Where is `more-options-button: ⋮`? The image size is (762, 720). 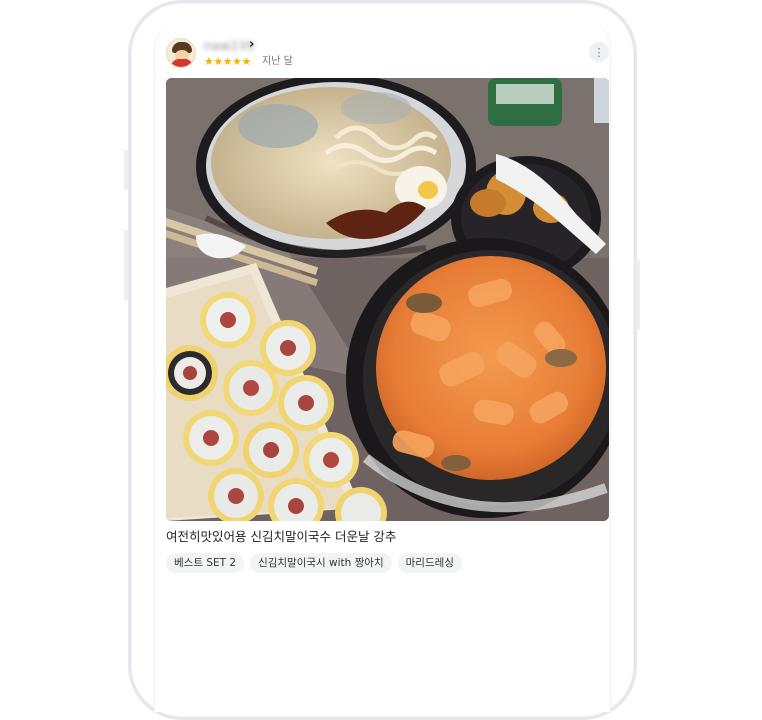
more-options-button: ⋮ is located at coordinates (599, 52).